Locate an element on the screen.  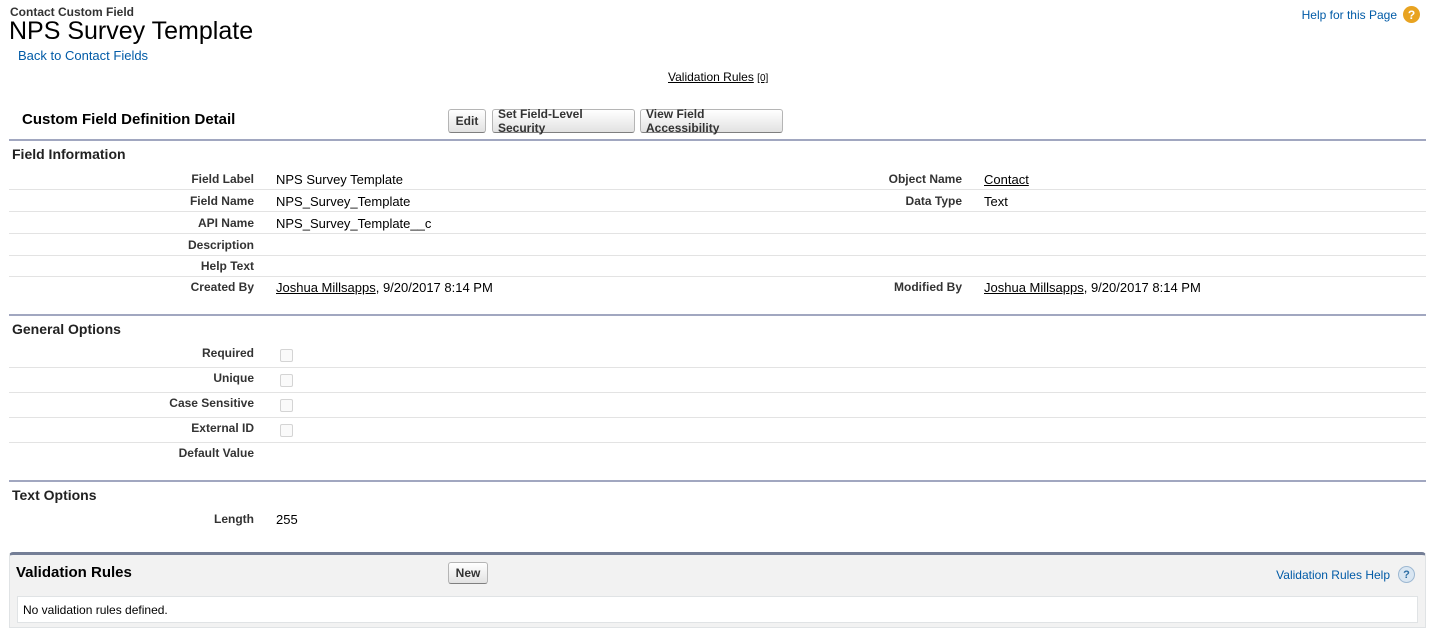
modified-by-value: Joshua Millsapps, 9/20/2017 8:14 PM is located at coordinates (1092, 287).